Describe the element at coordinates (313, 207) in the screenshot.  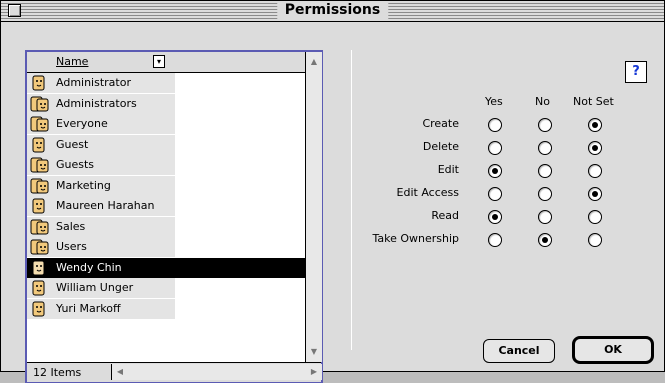
I see `vertical-scrollbar: ▲ ▼` at that location.